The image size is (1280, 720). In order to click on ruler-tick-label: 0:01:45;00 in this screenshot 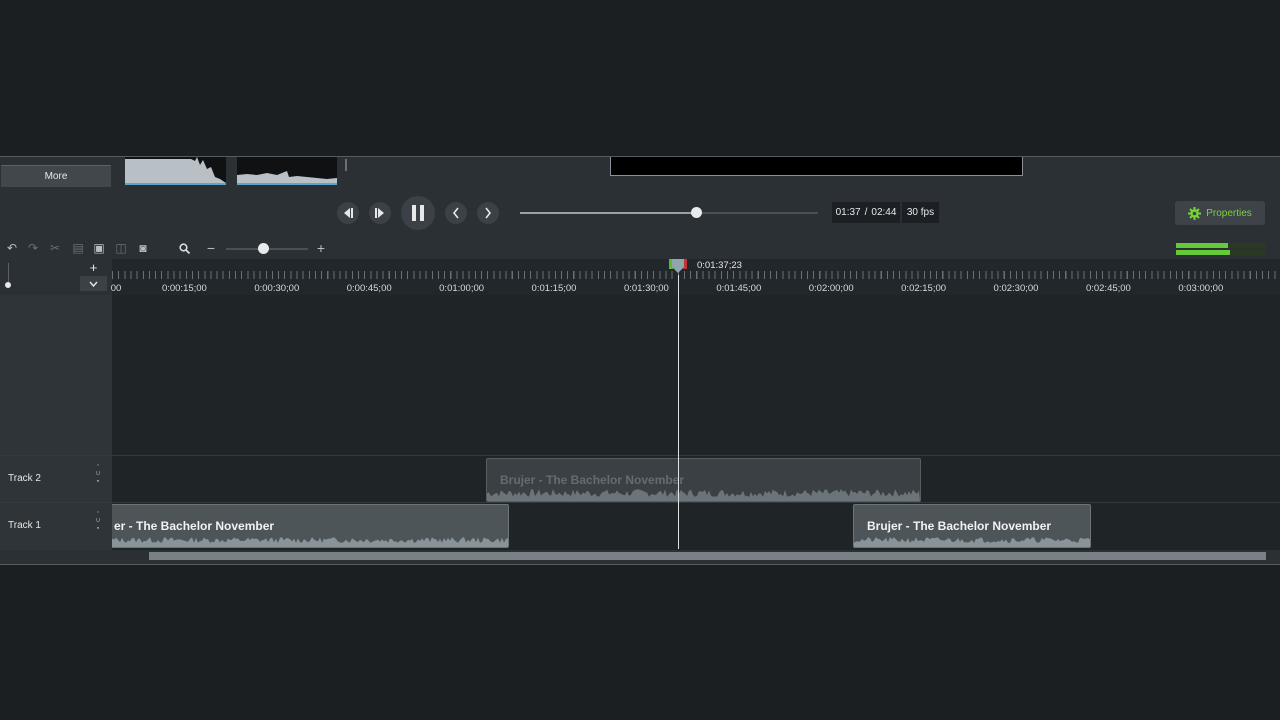, I will do `click(739, 288)`.